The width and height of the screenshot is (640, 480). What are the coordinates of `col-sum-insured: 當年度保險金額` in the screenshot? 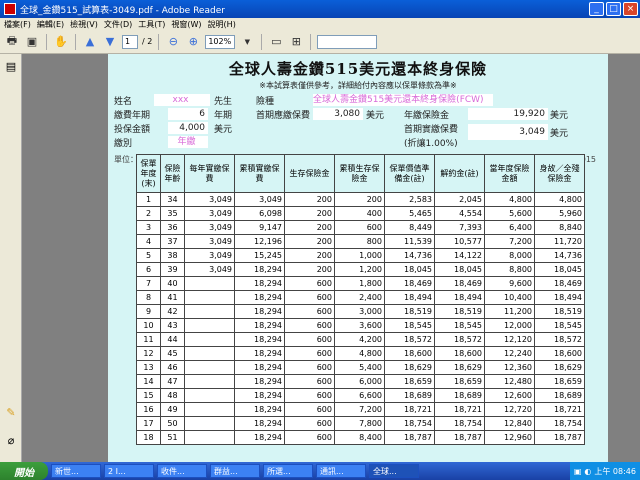 It's located at (509, 173).